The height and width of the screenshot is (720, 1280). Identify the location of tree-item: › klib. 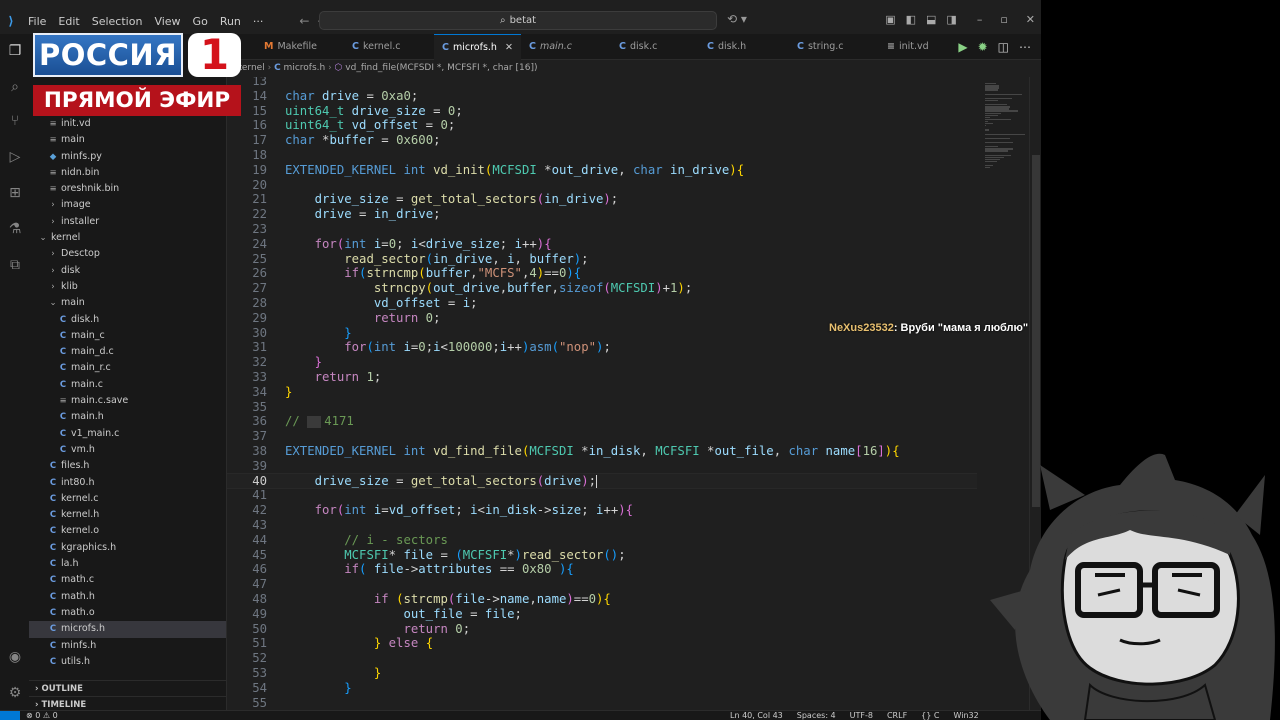
(127, 287).